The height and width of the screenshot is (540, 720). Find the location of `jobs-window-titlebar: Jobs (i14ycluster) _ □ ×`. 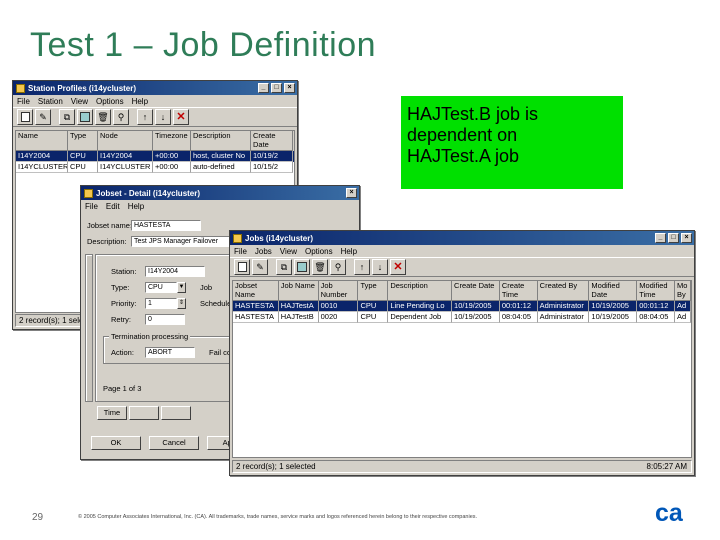

jobs-window-titlebar: Jobs (i14ycluster) _ □ × is located at coordinates (462, 238).